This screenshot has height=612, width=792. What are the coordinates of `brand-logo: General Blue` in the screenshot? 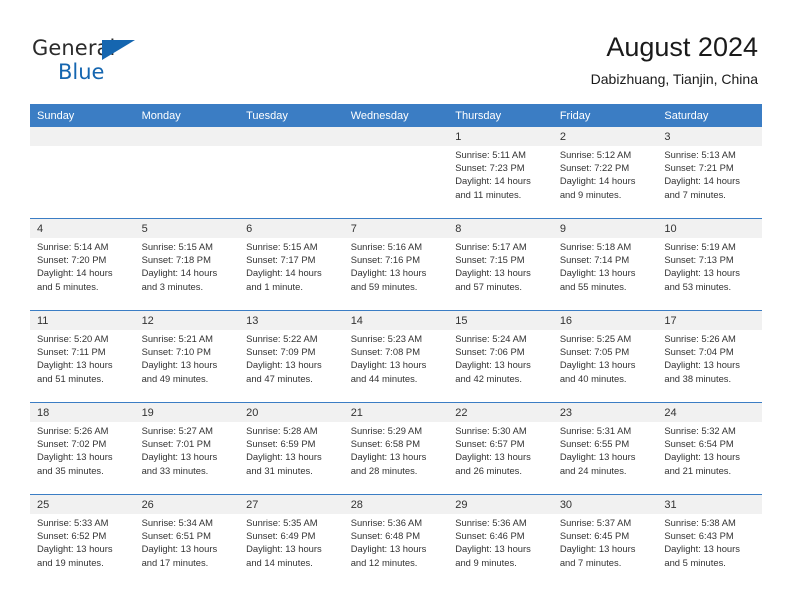 It's located at (83, 62).